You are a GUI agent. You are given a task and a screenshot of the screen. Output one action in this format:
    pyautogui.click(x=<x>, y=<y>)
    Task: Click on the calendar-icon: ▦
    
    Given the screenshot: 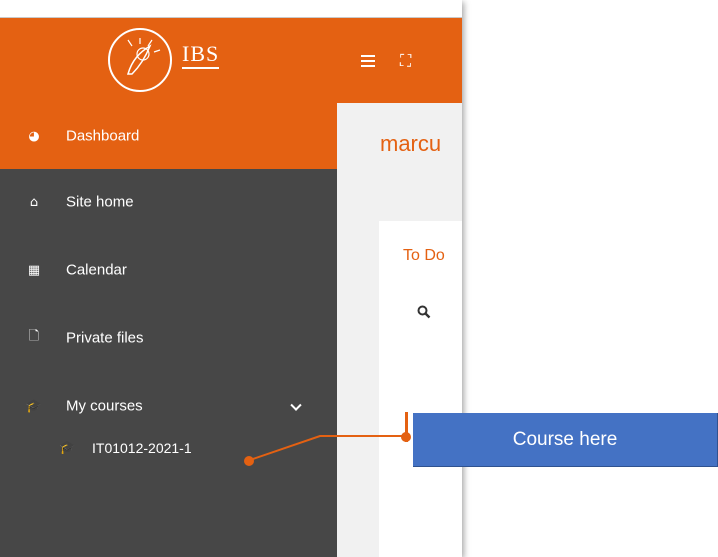 What is the action you would take?
    pyautogui.click(x=34, y=270)
    